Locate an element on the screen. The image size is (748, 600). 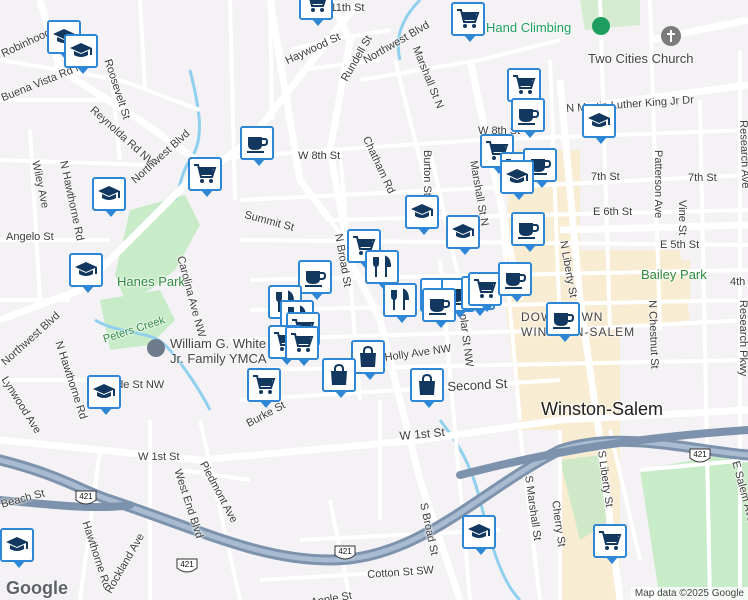
street-label: Angelo St is located at coordinates (30, 237).